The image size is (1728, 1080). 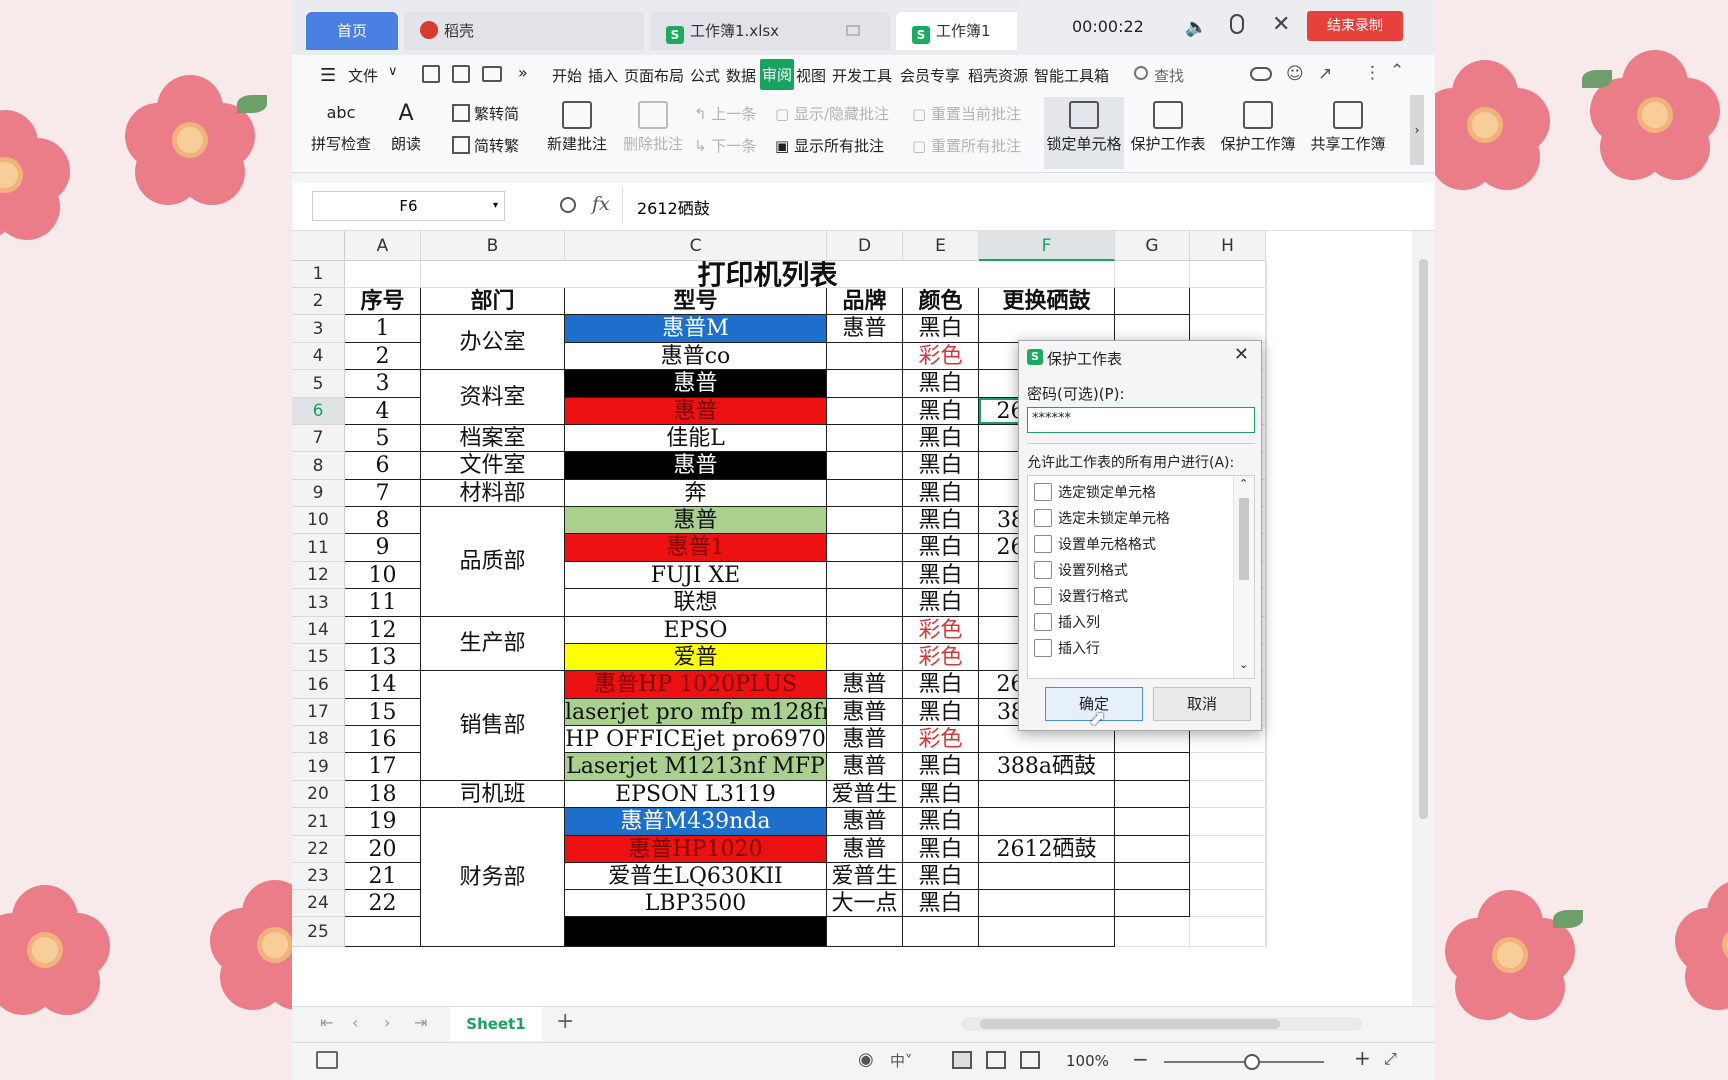 What do you see at coordinates (318, 603) in the screenshot?
I see `row-header: 13` at bounding box center [318, 603].